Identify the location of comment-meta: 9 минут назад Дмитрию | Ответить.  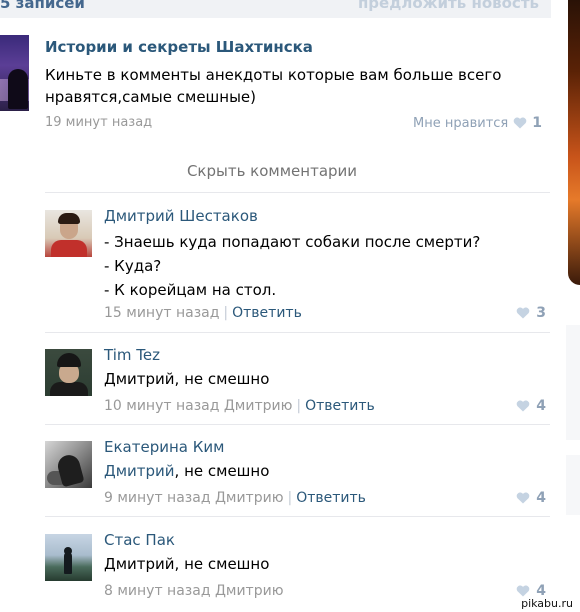
(235, 498).